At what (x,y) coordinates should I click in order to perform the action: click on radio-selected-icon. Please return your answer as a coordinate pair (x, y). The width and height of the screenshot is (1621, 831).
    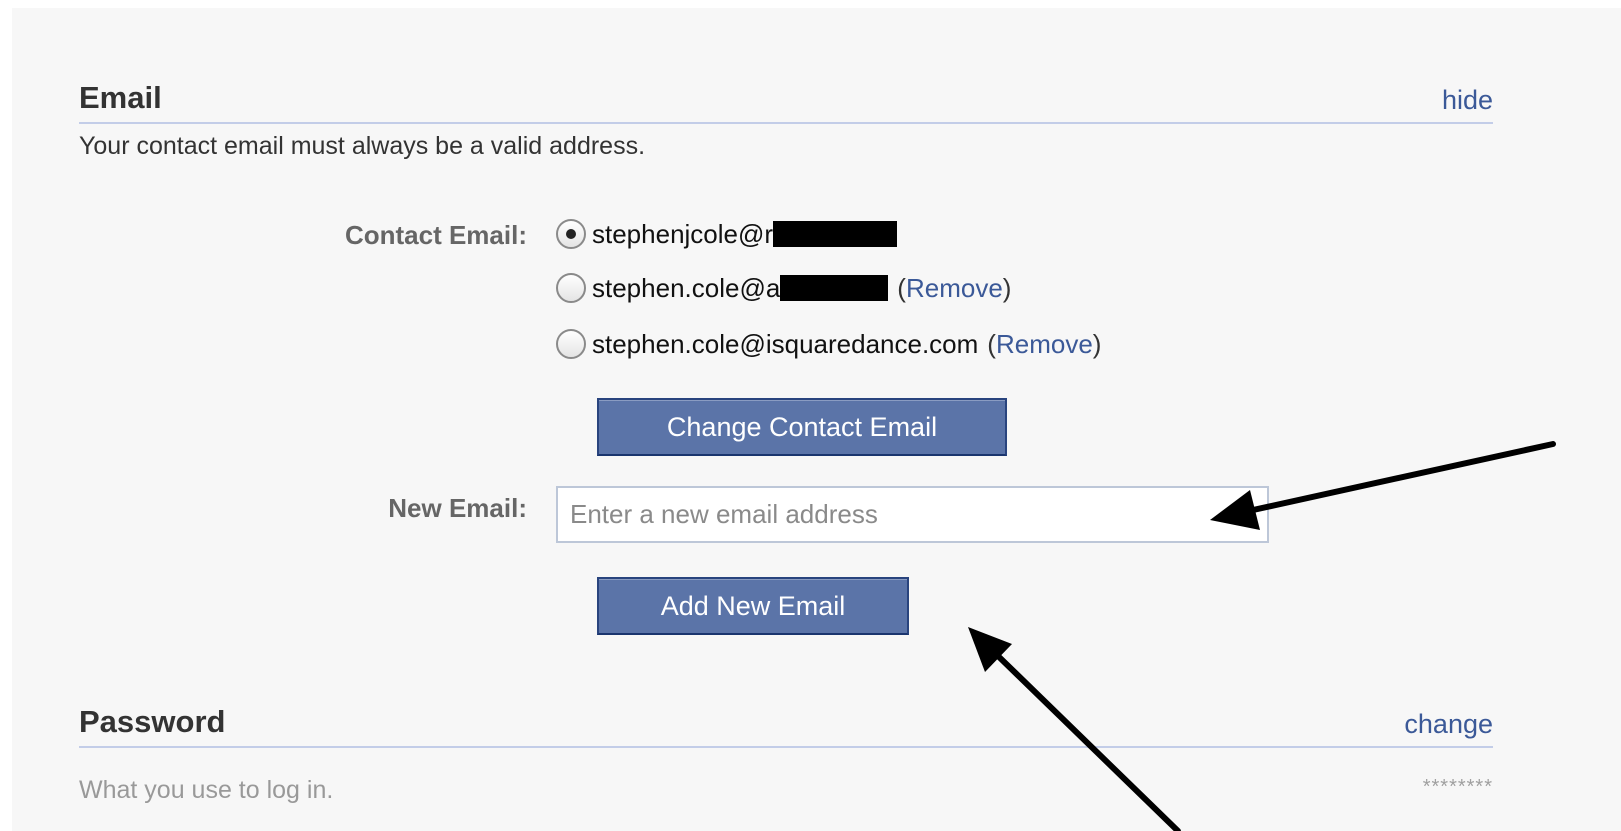
    Looking at the image, I should click on (571, 234).